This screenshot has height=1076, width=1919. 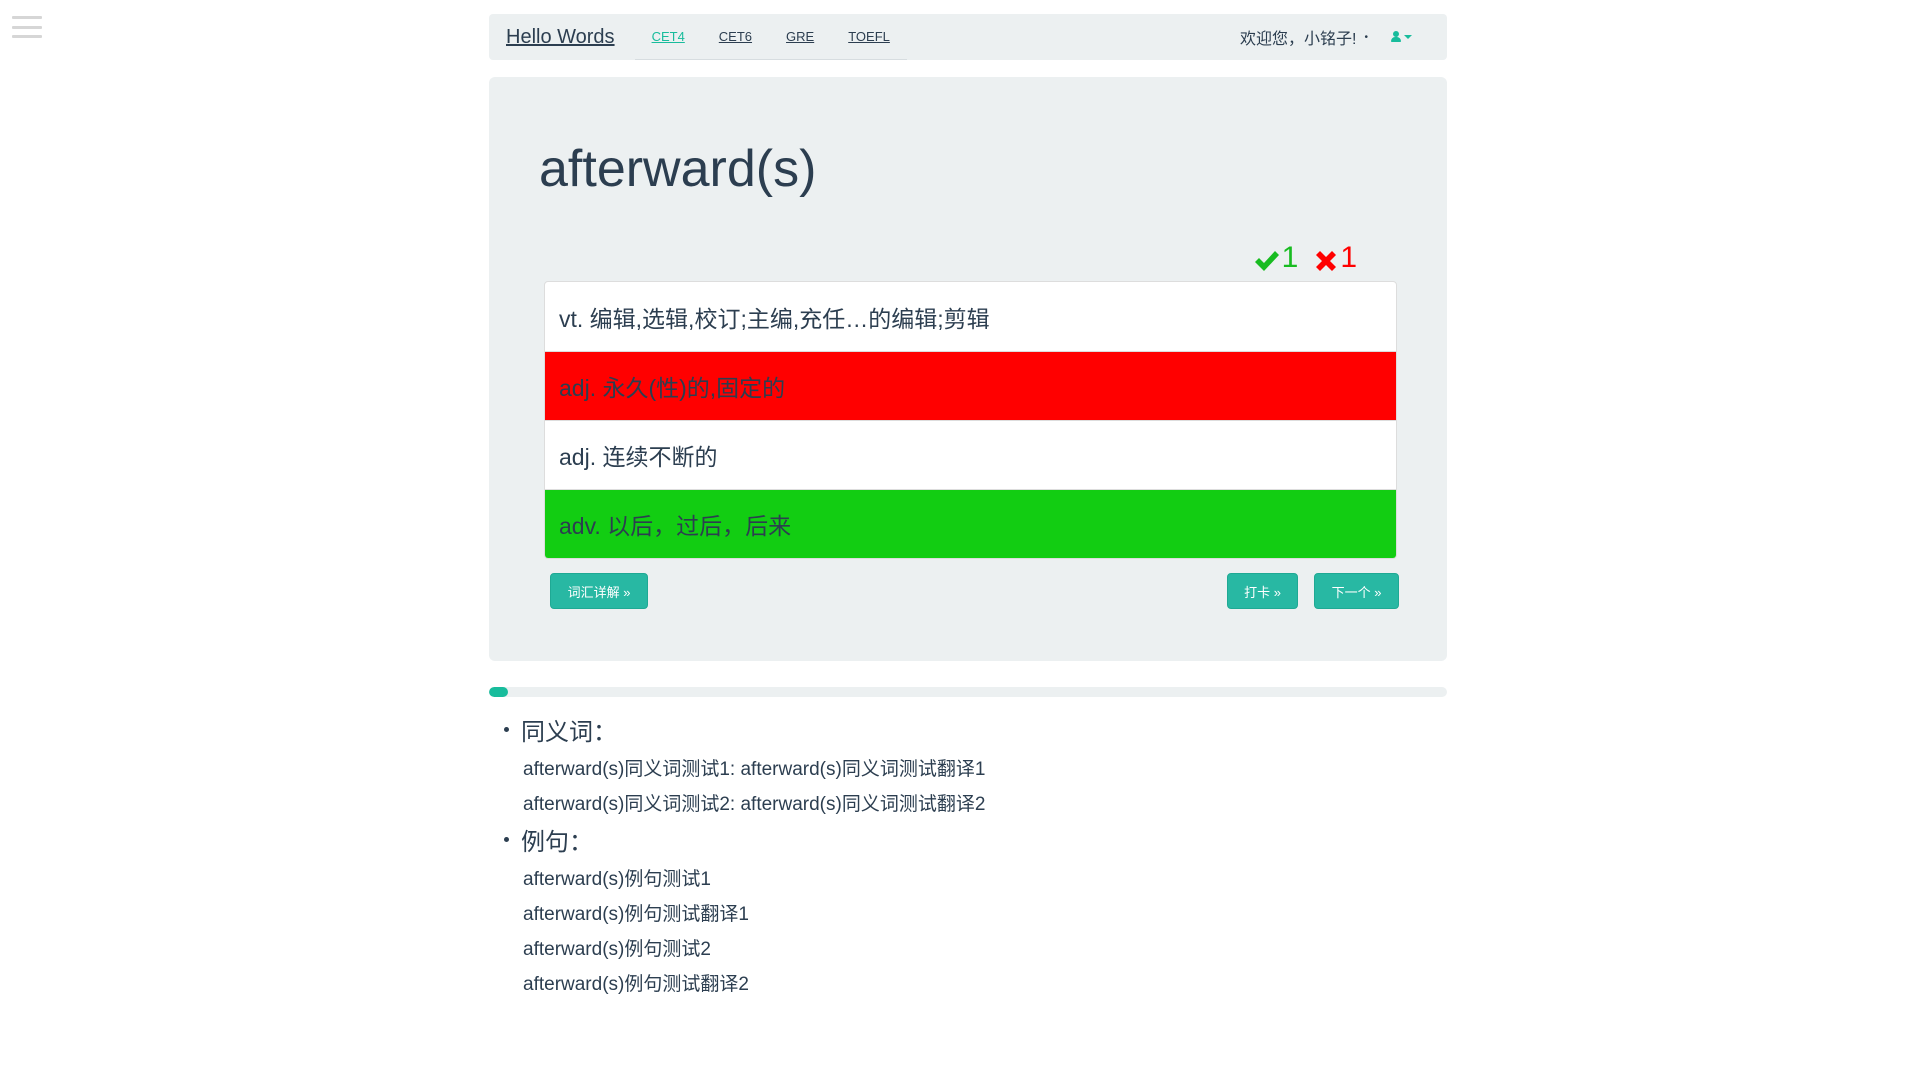 I want to click on user-icon, so click(x=1396, y=37).